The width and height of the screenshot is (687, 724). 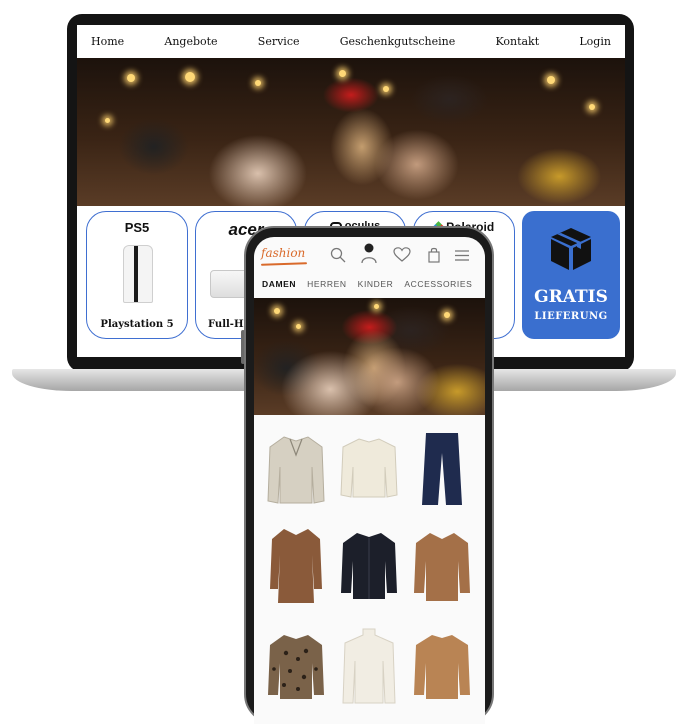 I want to click on nav-geschenkgutscheine: Geschenkgutscheine, so click(x=398, y=41).